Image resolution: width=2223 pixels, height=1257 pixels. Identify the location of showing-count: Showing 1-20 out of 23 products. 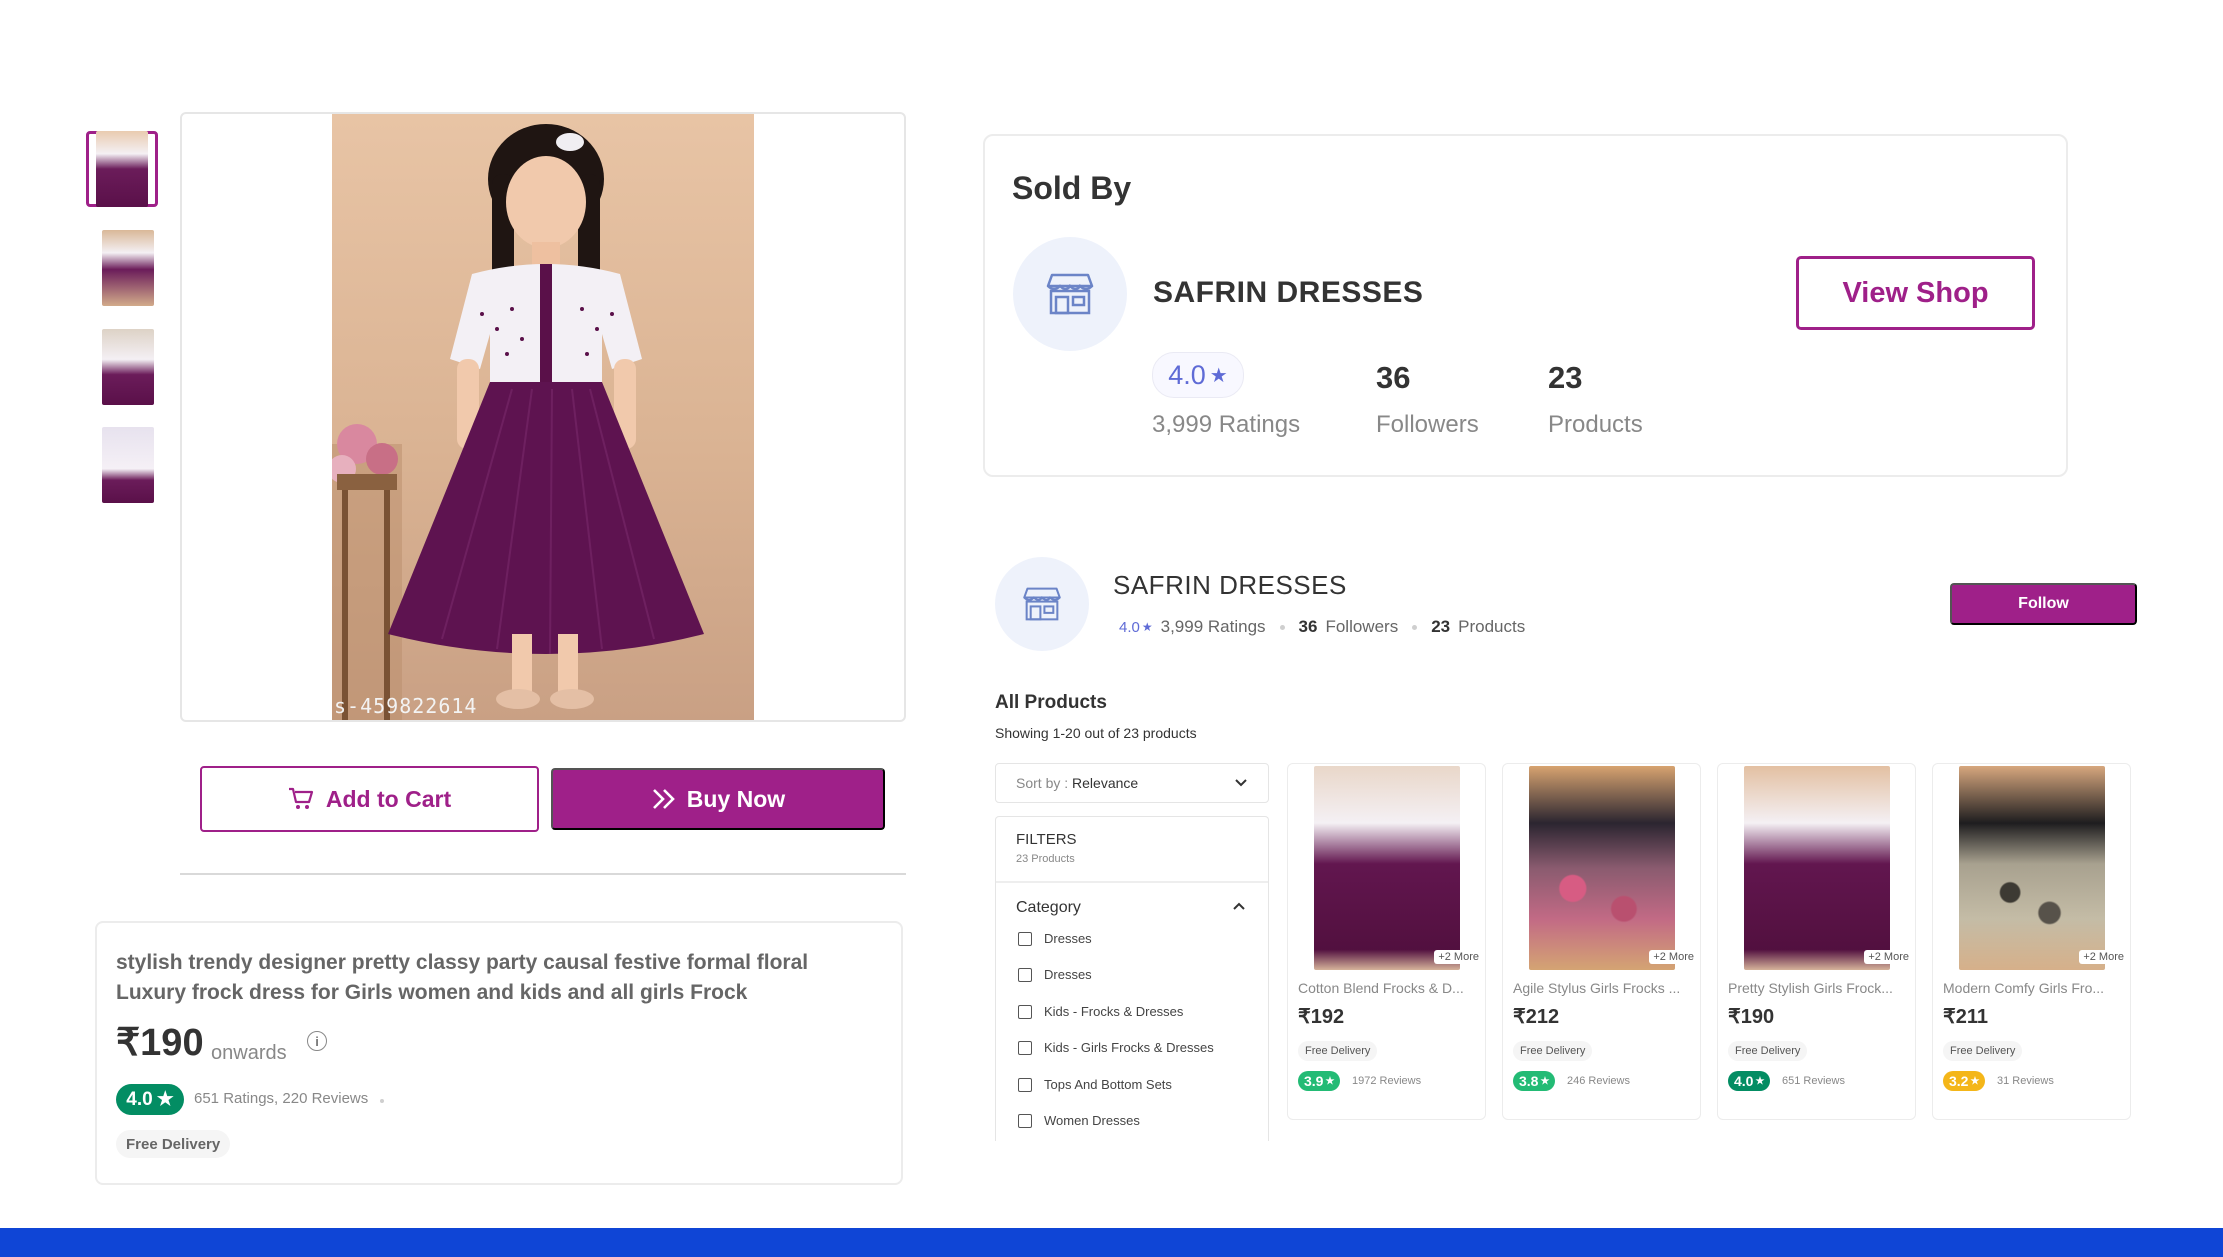
(1096, 733).